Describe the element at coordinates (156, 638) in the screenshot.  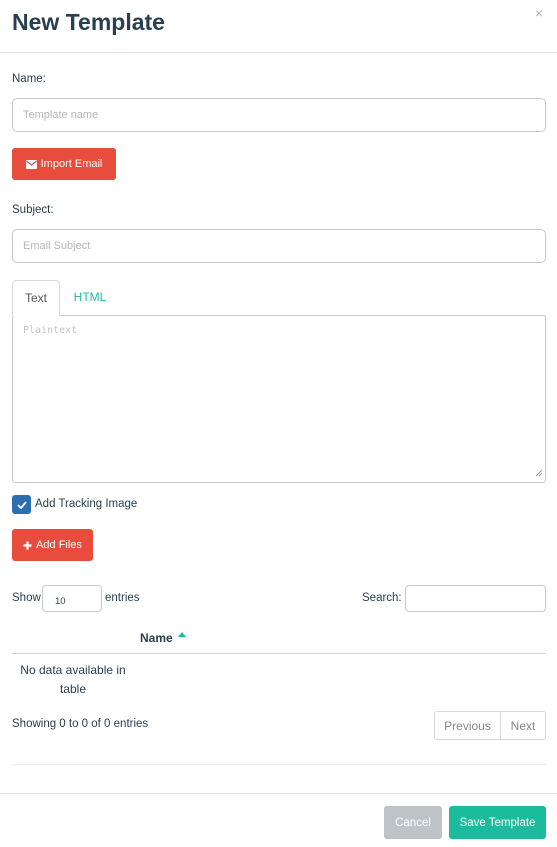
I see `column-header-name: Name` at that location.